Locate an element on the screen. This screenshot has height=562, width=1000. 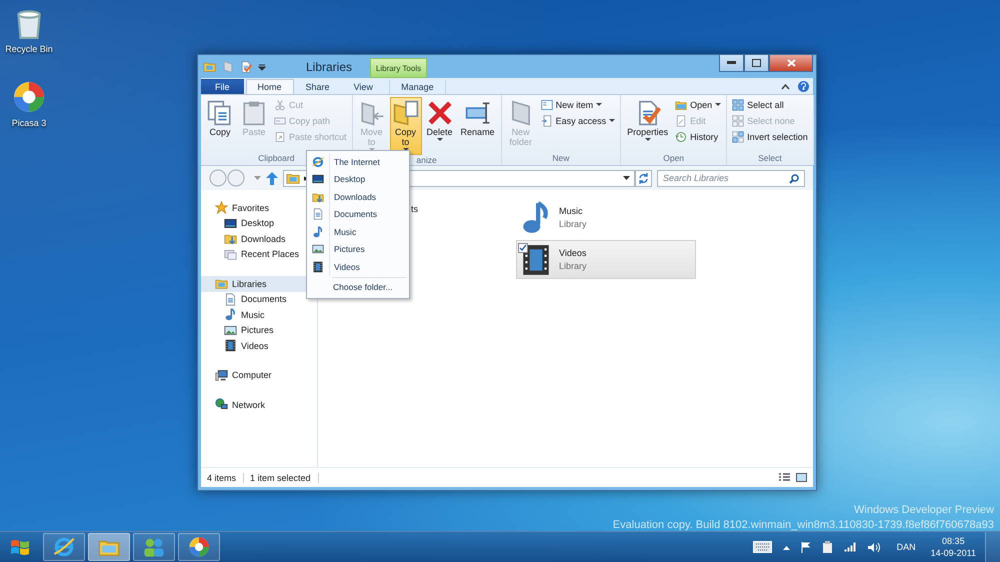
maximize-icon is located at coordinates (756, 63).